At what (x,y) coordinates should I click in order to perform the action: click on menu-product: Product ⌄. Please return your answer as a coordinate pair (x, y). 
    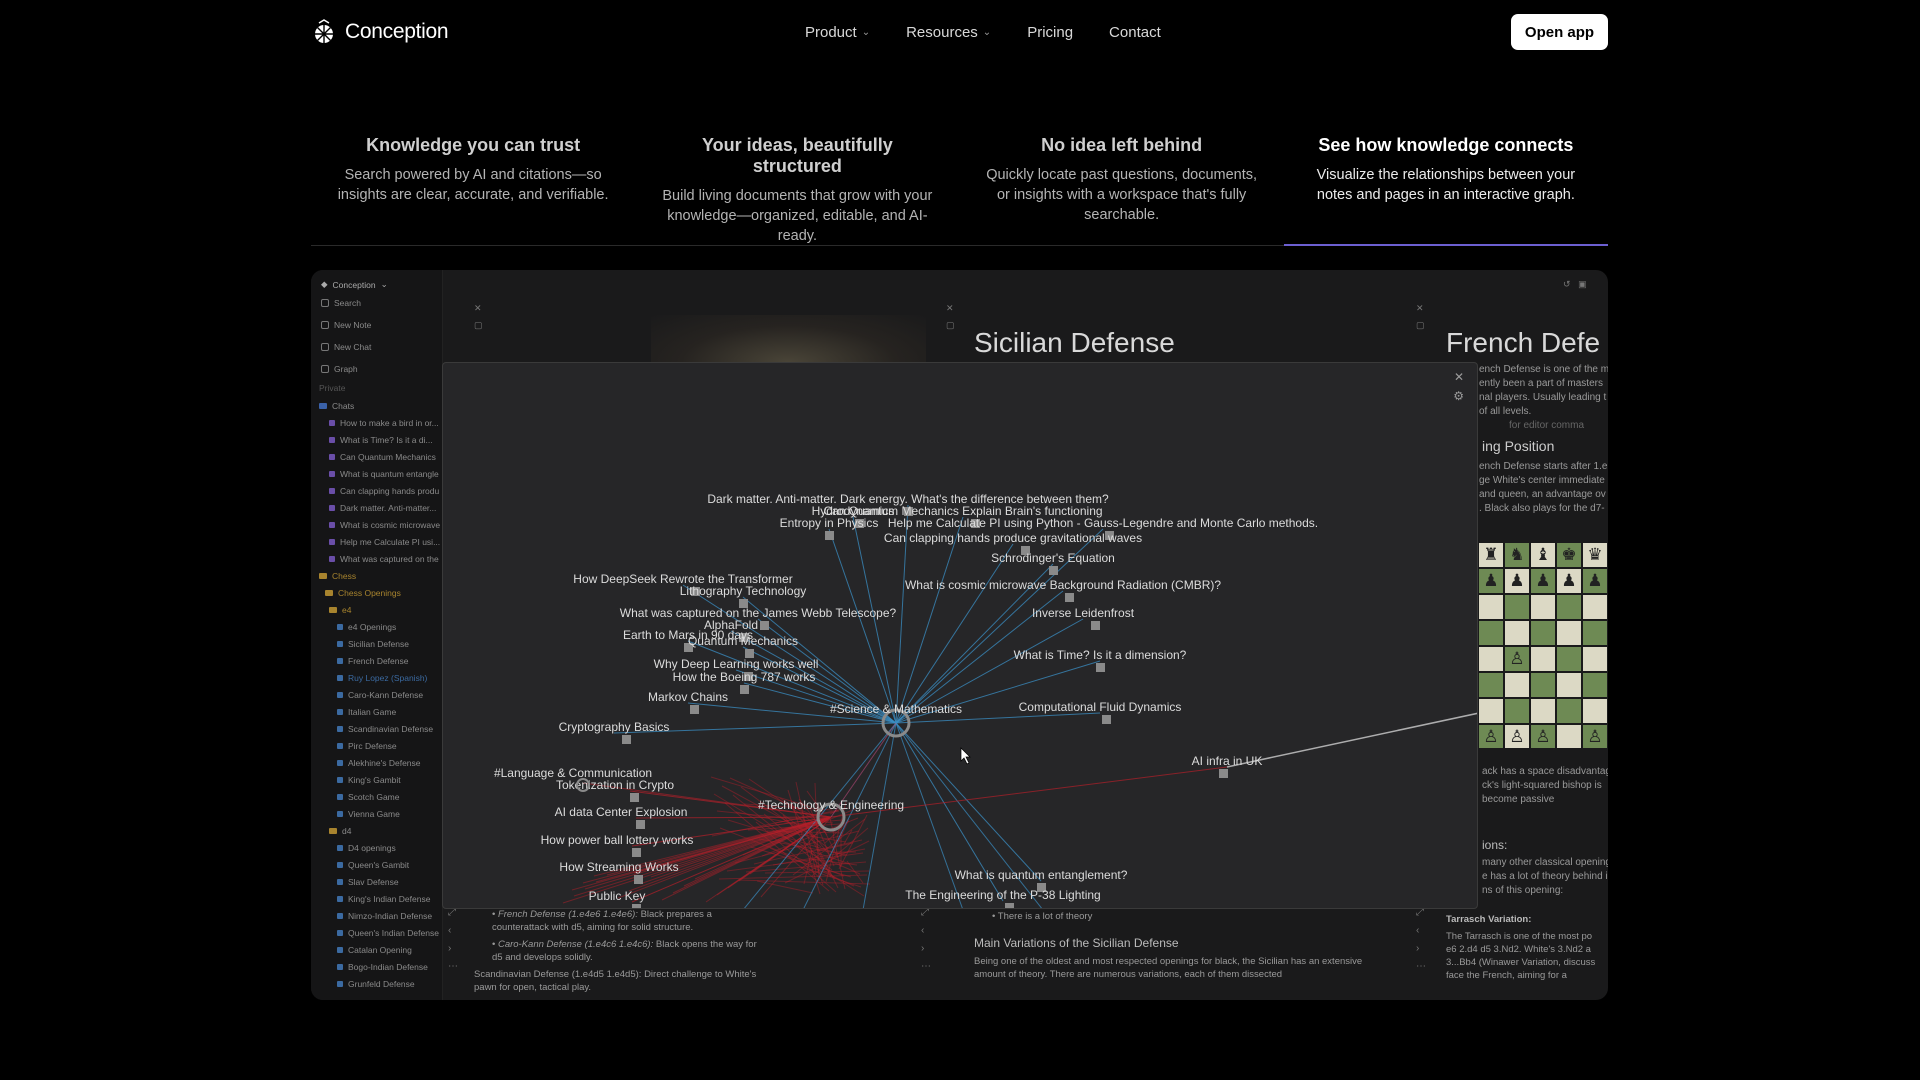
    Looking at the image, I should click on (837, 32).